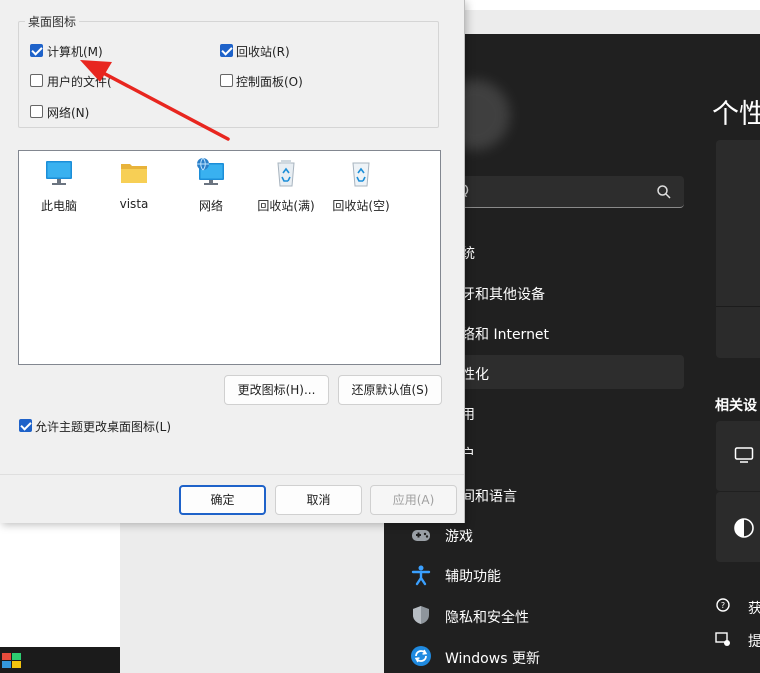 The height and width of the screenshot is (673, 760). I want to click on personalization-card, so click(738, 249).